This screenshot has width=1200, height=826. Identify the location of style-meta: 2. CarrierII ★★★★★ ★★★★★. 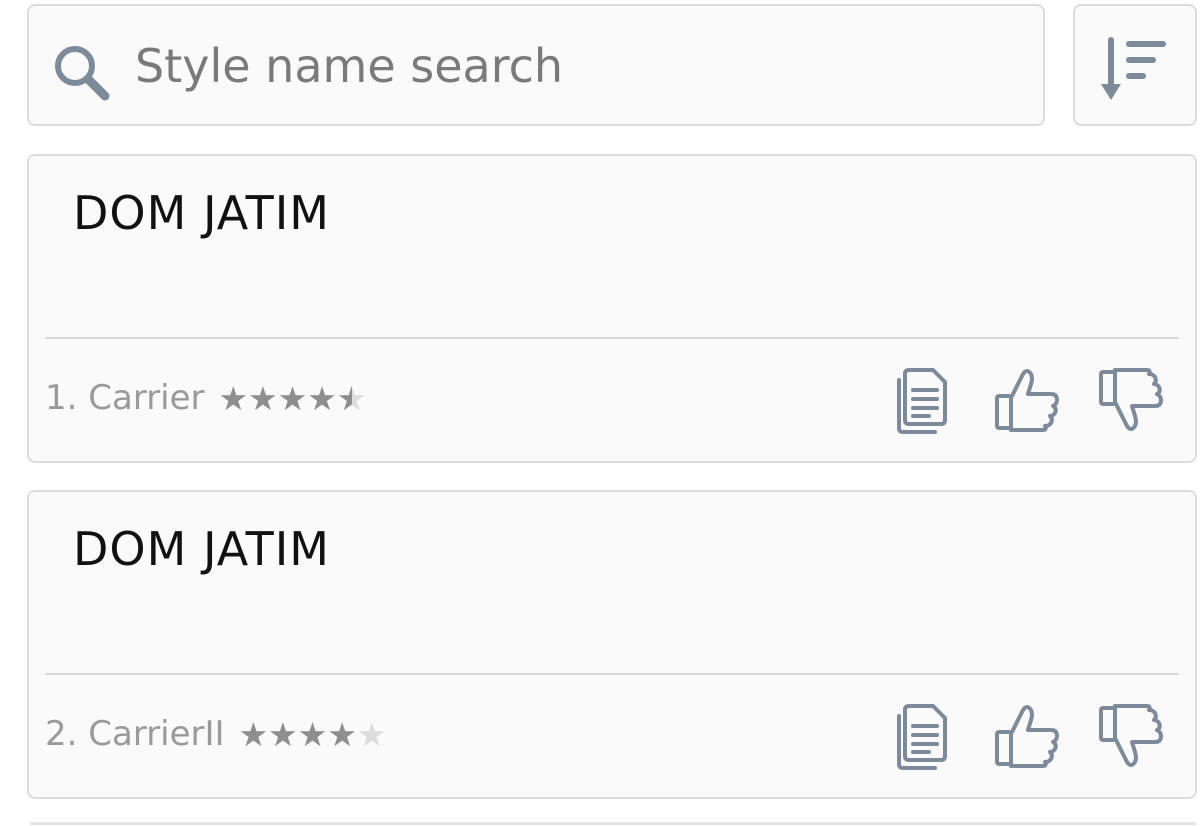
(216, 734).